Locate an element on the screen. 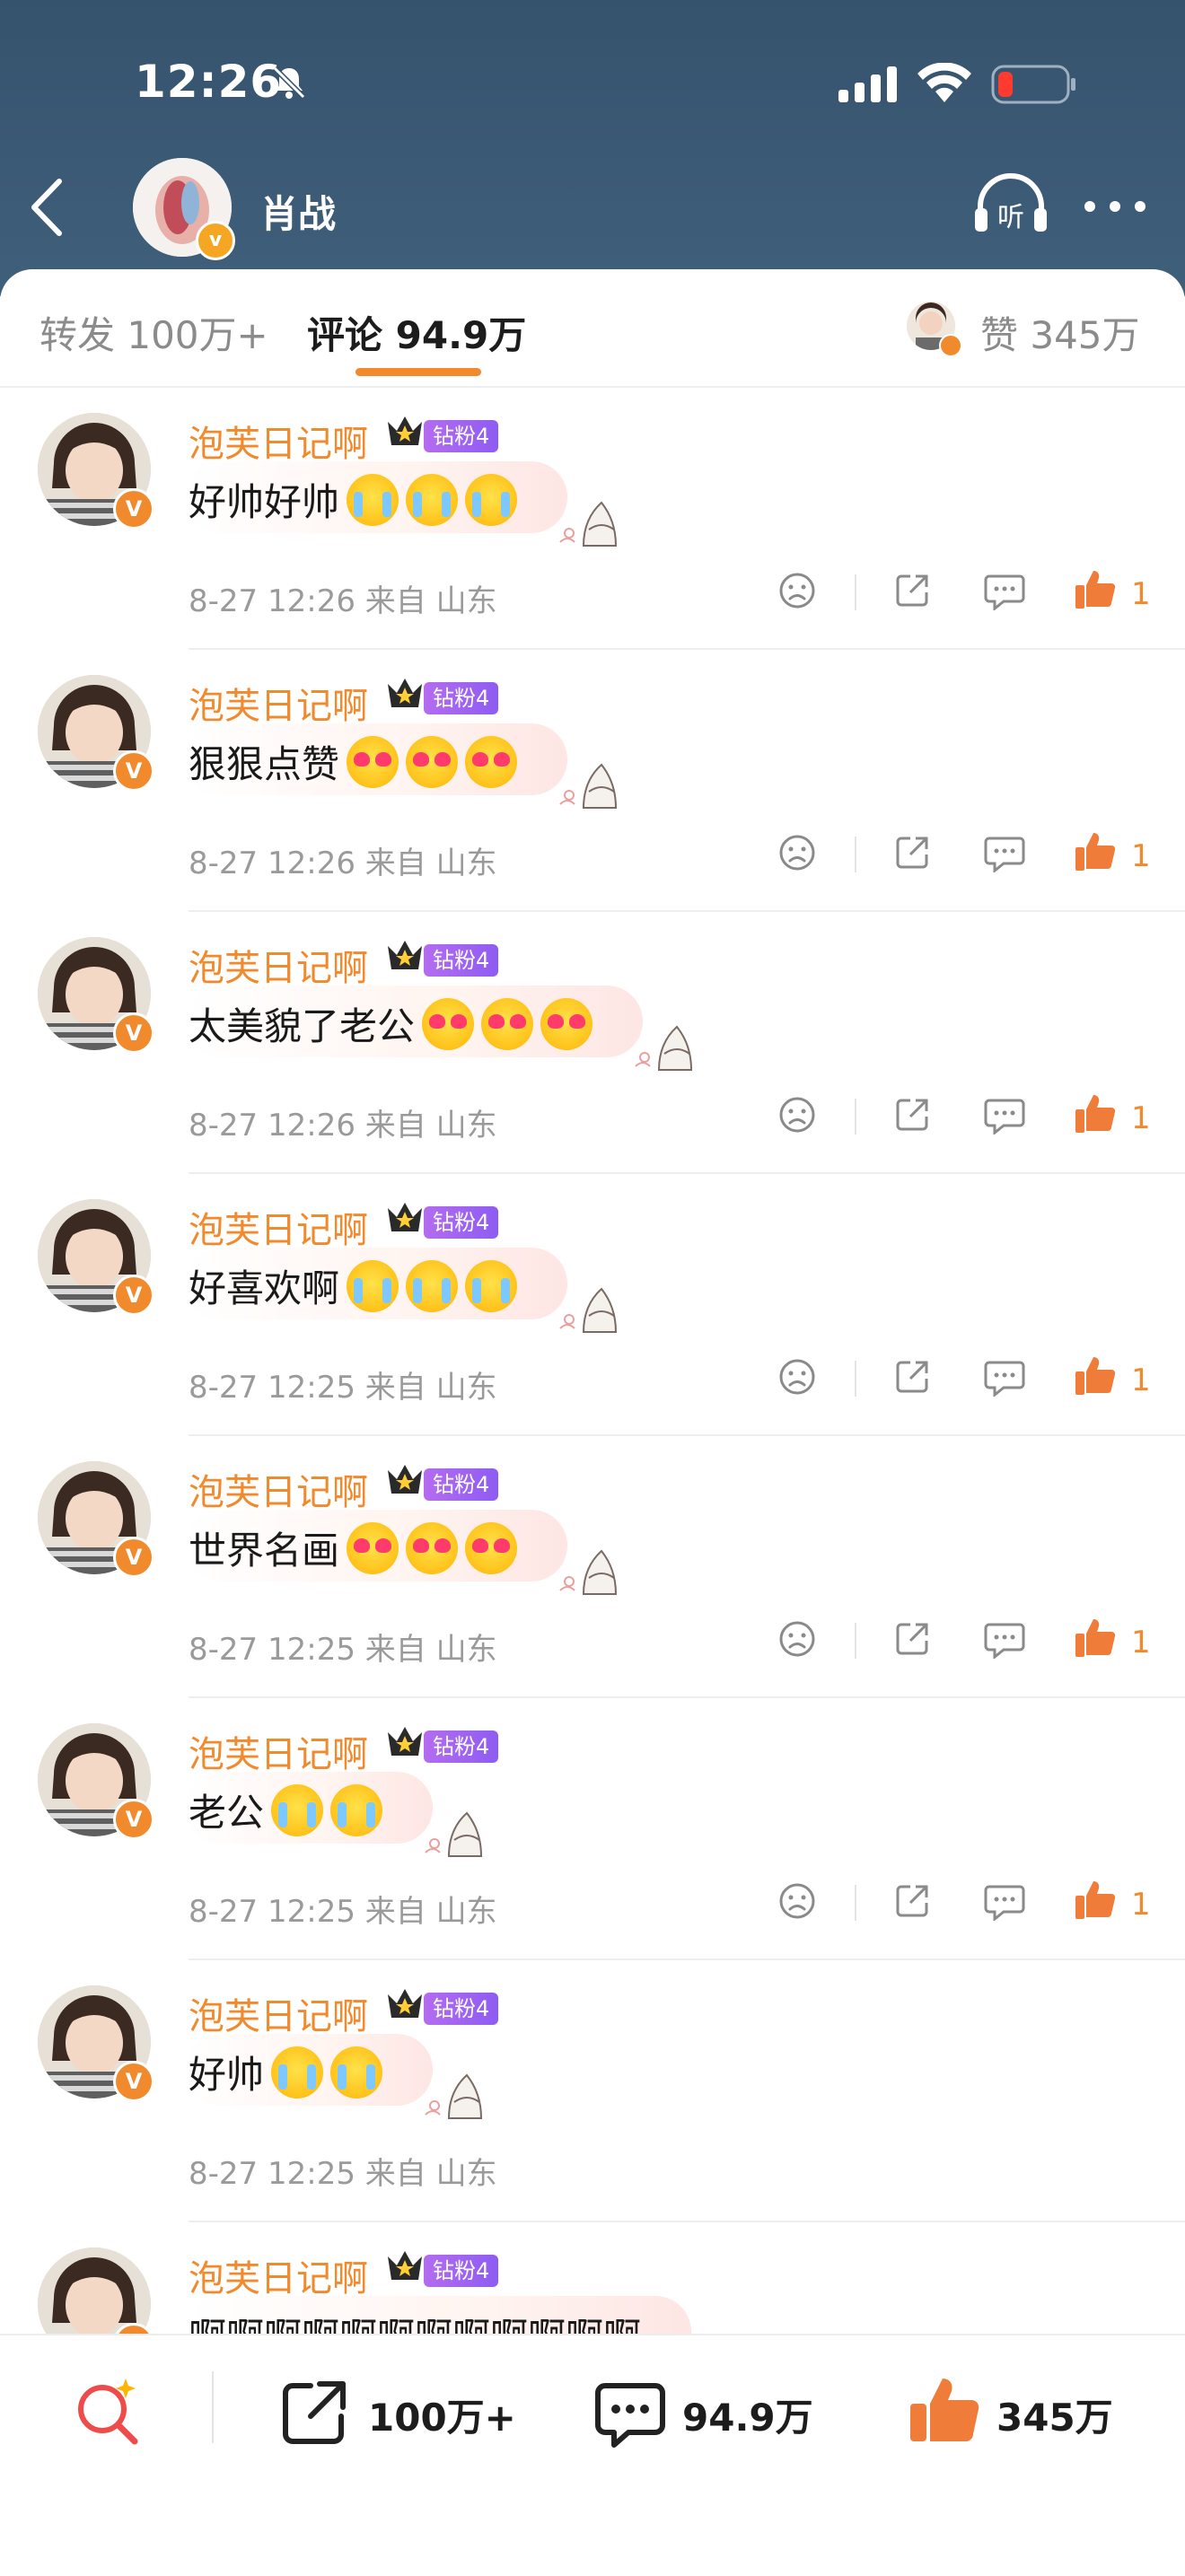 The width and height of the screenshot is (1185, 2576). tab-comments: 评论 94.9万 is located at coordinates (416, 332).